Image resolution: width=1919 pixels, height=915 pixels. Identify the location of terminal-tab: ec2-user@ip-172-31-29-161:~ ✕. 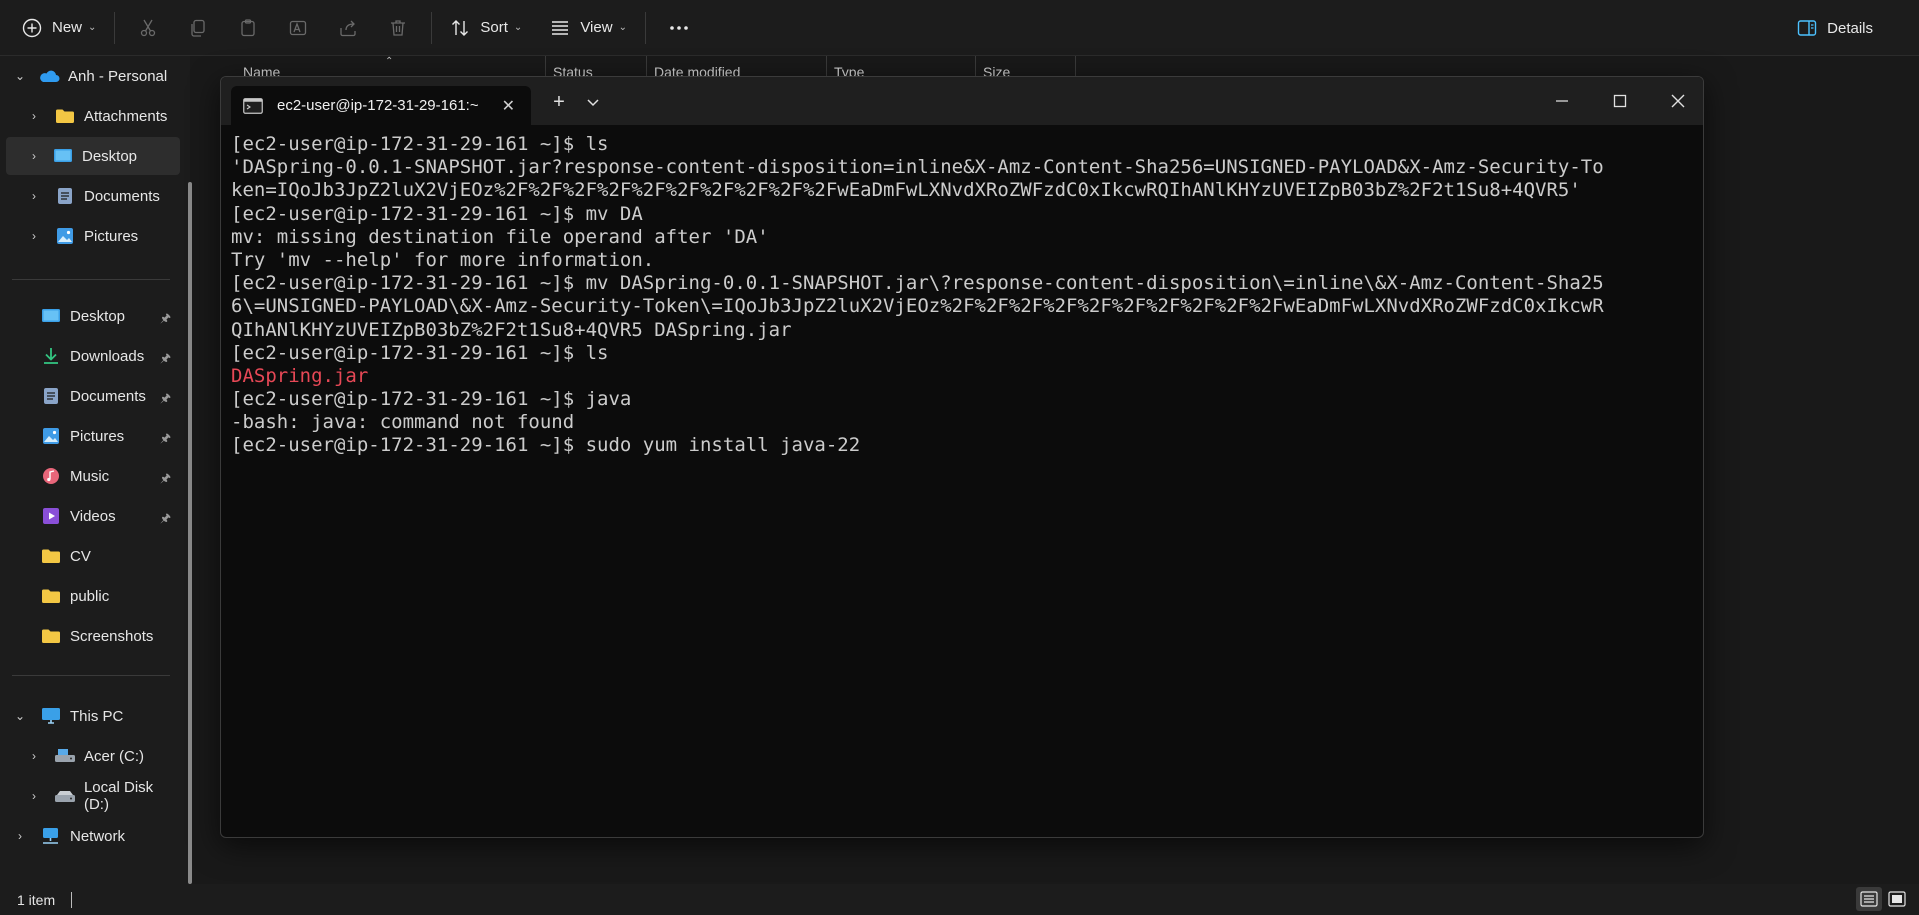
(381, 105).